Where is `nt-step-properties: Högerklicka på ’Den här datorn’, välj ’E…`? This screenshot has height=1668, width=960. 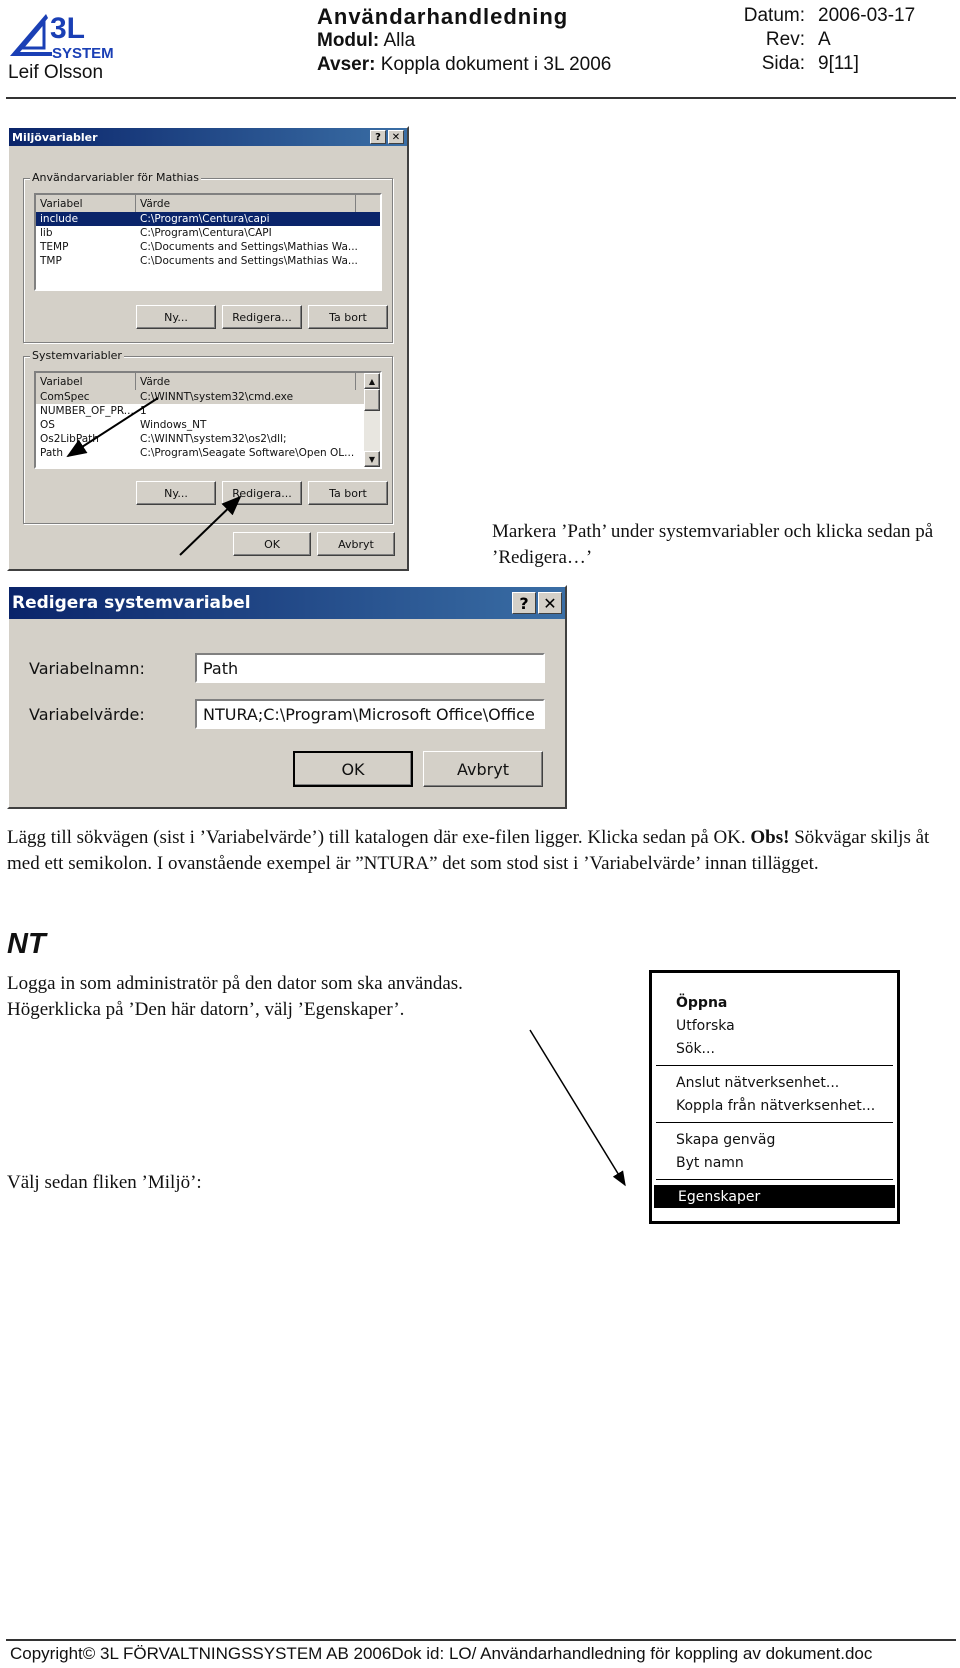 nt-step-properties: Högerklicka på ’Den här datorn’, välj ’E… is located at coordinates (206, 1009).